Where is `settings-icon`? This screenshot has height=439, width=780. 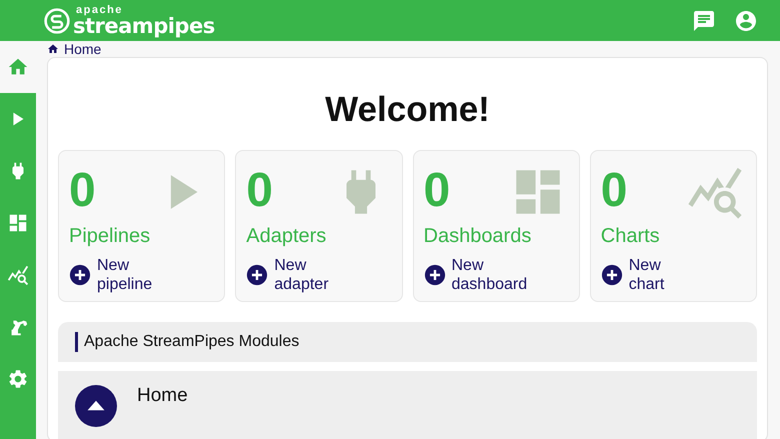
settings-icon is located at coordinates (18, 379).